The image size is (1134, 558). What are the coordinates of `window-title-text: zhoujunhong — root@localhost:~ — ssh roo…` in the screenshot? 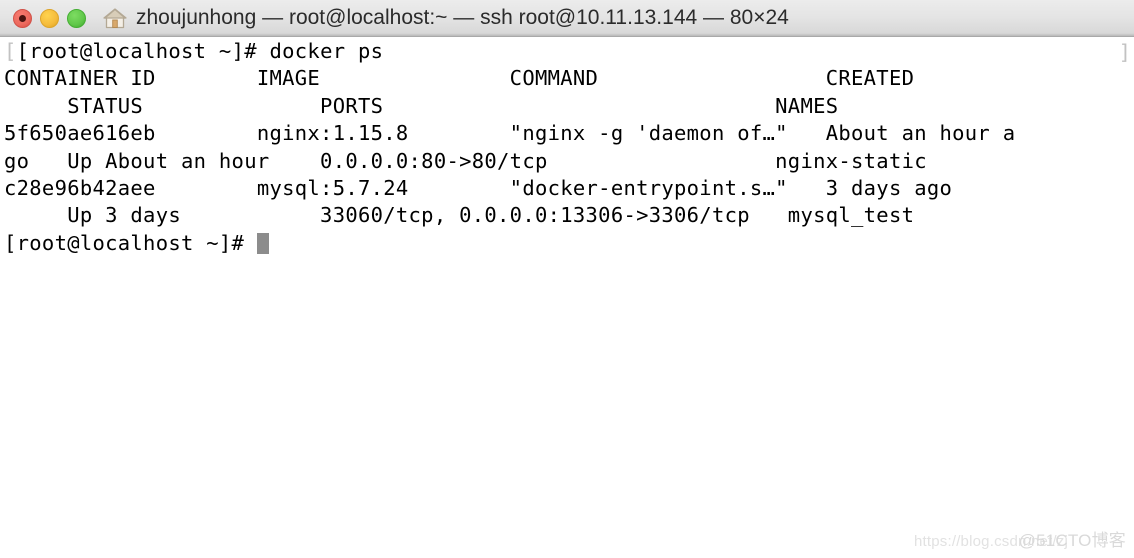 It's located at (462, 17).